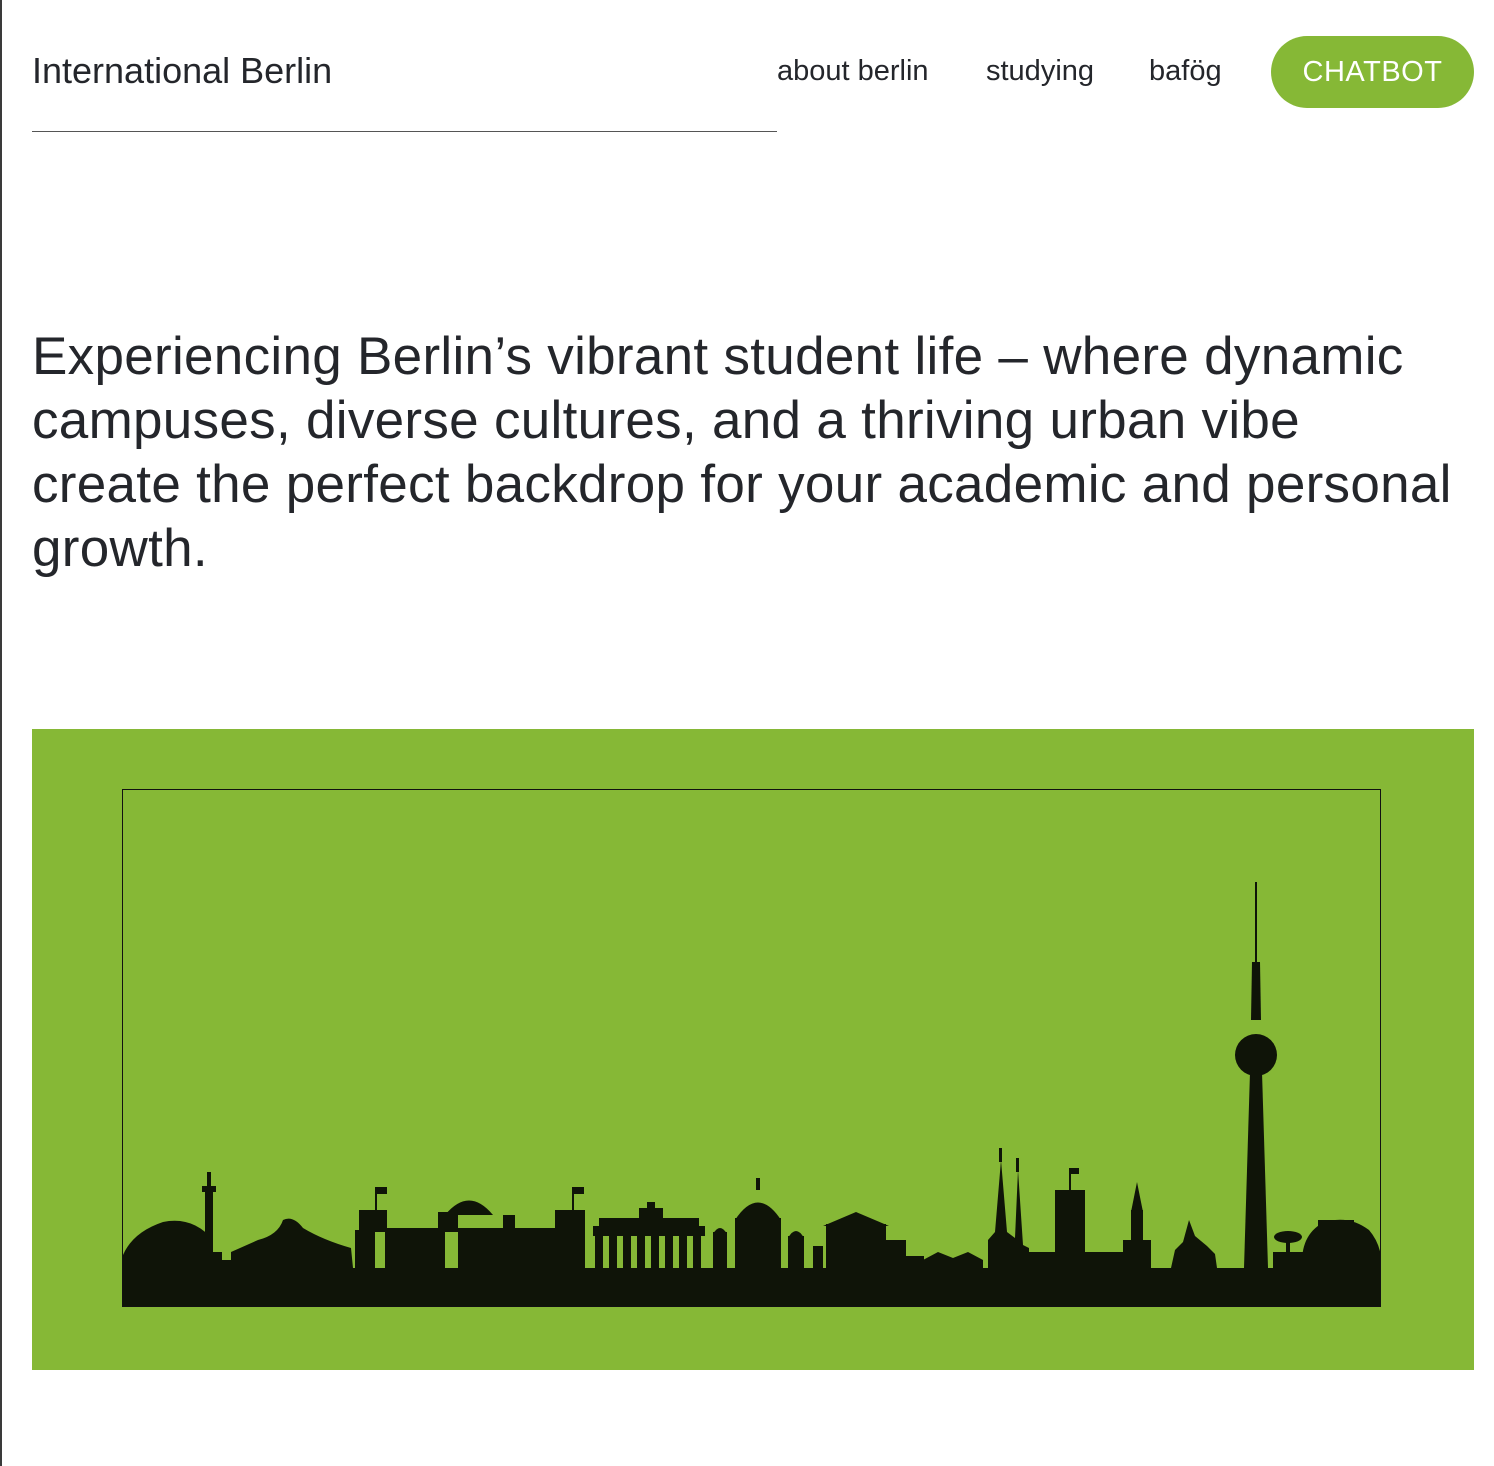 Image resolution: width=1494 pixels, height=1466 pixels. I want to click on window-left-edge, so click(1, 733).